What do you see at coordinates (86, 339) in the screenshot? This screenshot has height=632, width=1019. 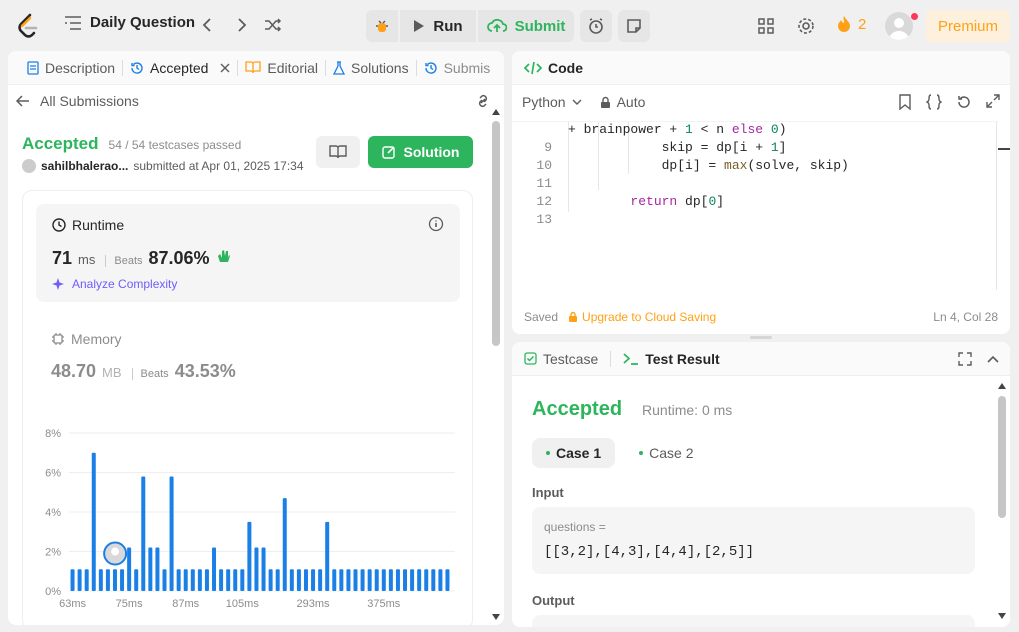 I see `memory-header: Memory` at bounding box center [86, 339].